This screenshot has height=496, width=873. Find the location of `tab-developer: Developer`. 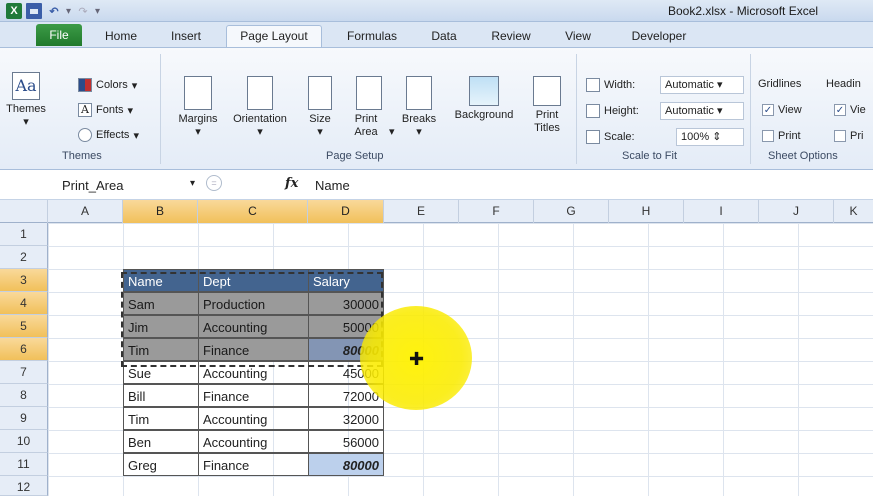

tab-developer: Developer is located at coordinates (659, 36).